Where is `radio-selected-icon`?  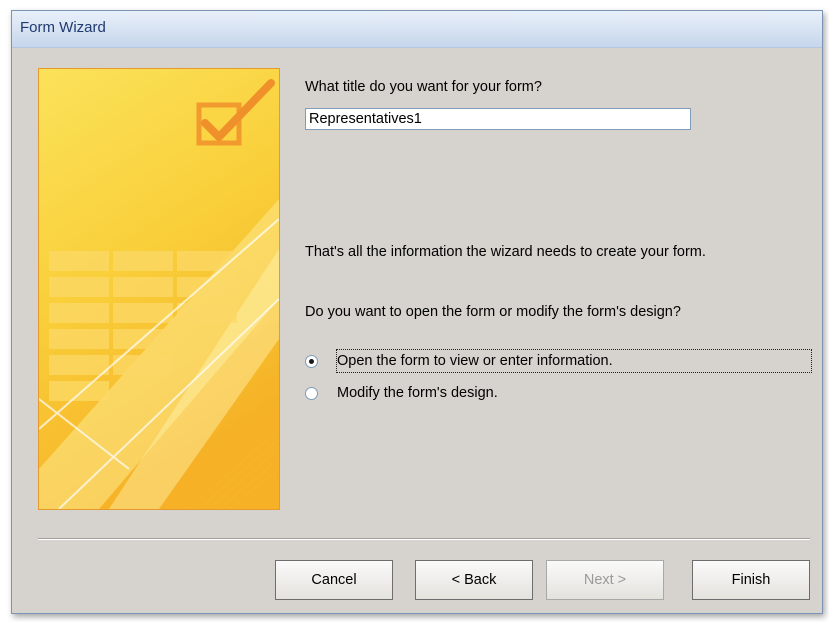 radio-selected-icon is located at coordinates (311, 361).